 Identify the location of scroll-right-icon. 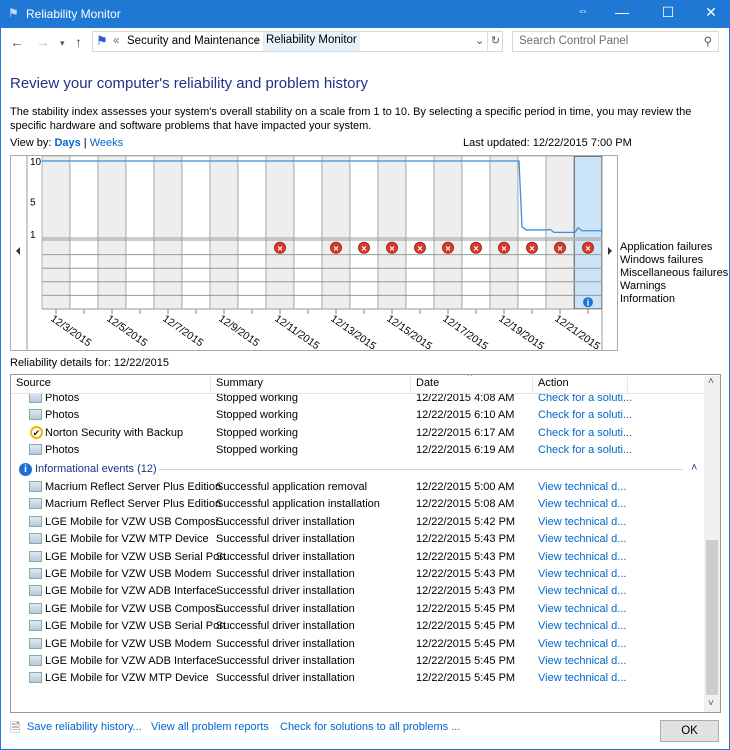
(610, 251).